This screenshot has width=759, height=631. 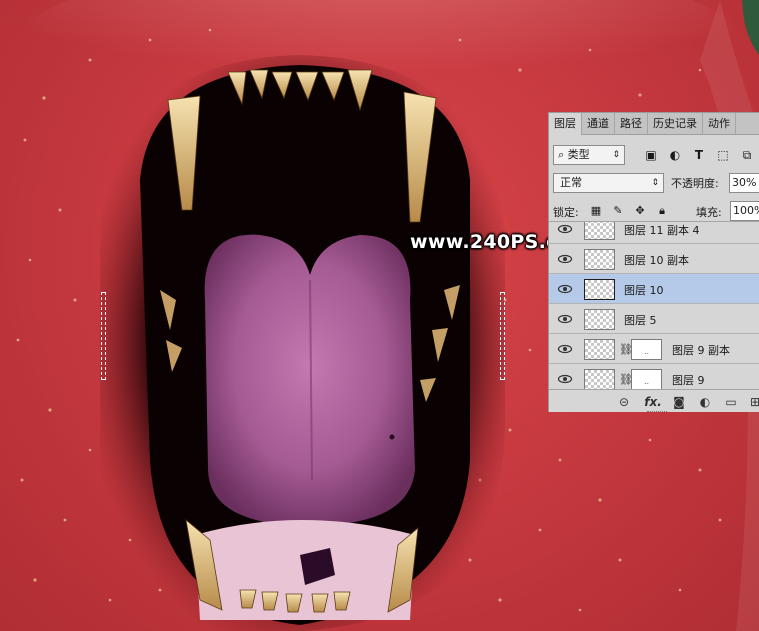 I want to click on image-filter-icon: ▣, so click(x=651, y=155).